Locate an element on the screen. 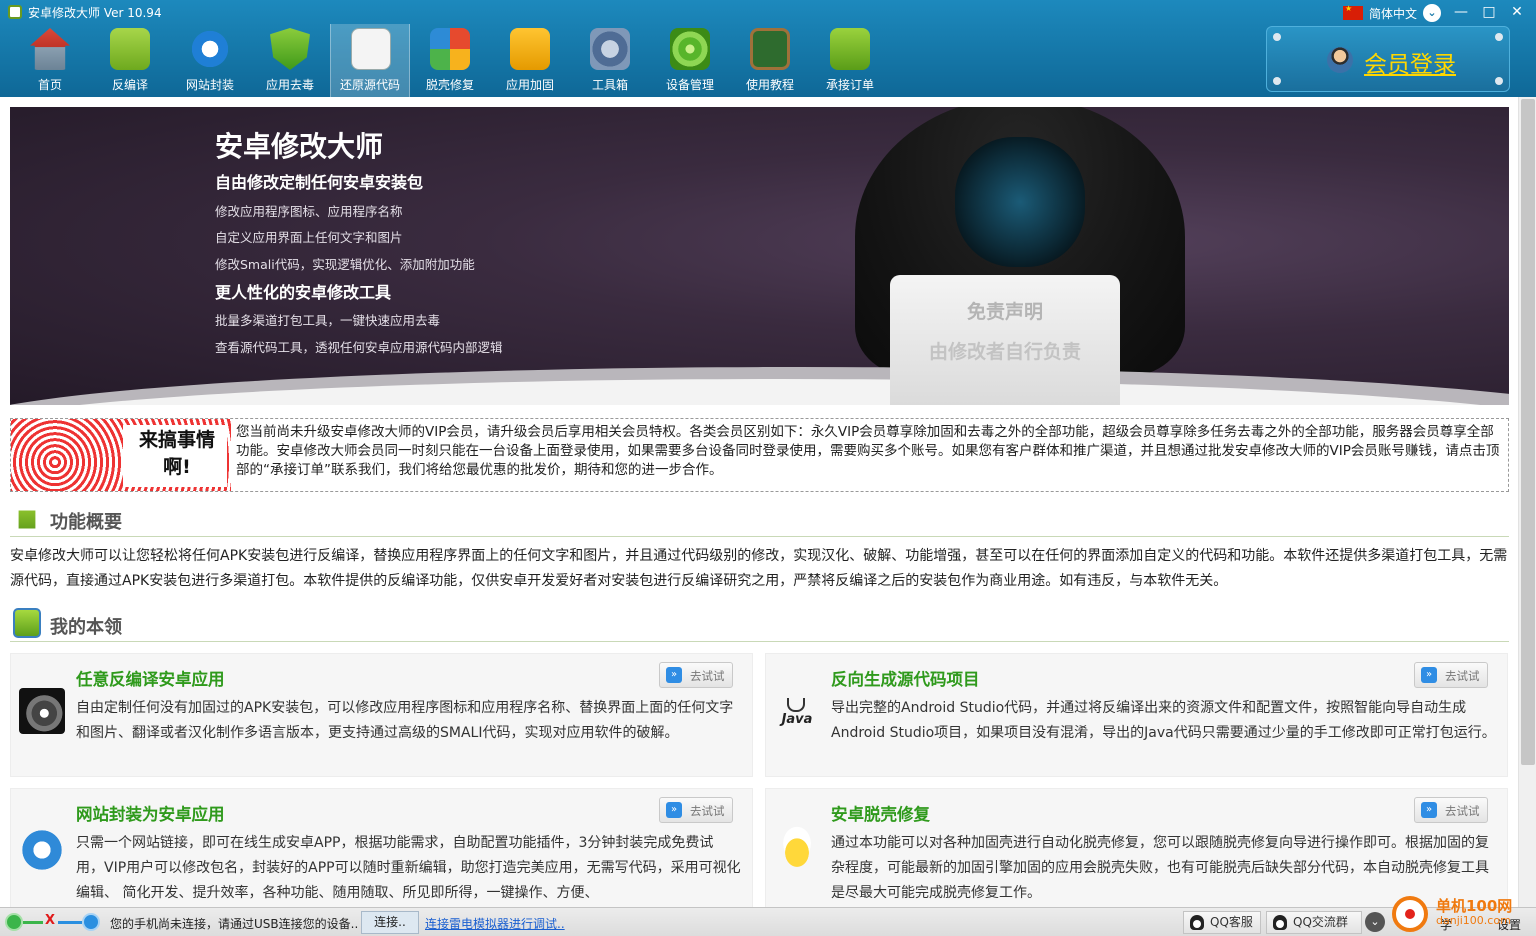  promo-image: 来搞事情啊! is located at coordinates (121, 455).